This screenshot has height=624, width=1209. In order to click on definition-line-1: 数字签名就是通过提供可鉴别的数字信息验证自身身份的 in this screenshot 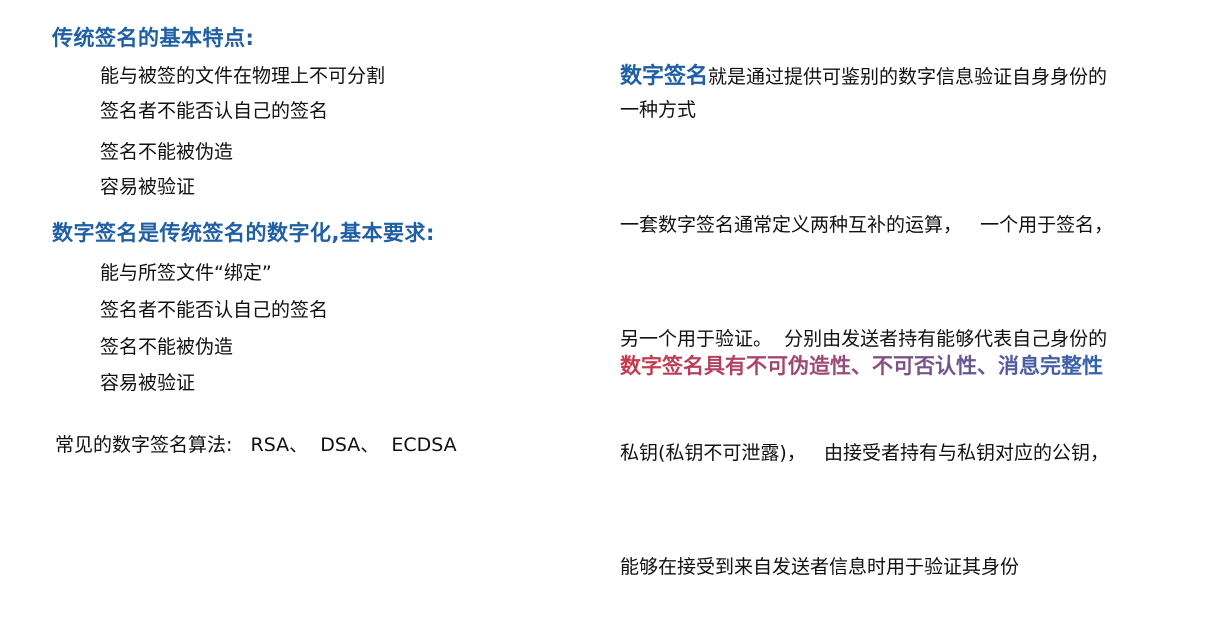, I will do `click(863, 74)`.